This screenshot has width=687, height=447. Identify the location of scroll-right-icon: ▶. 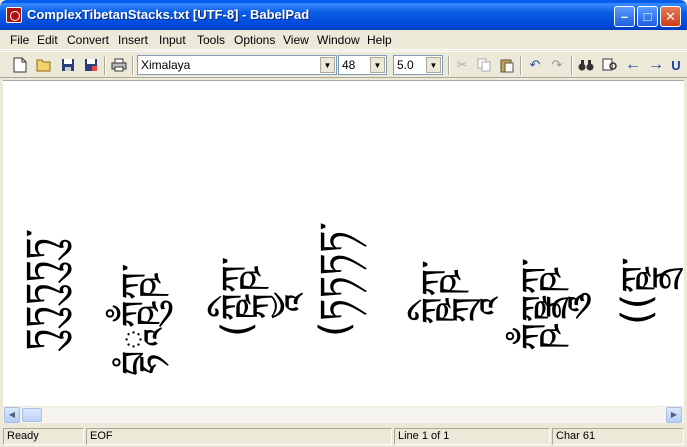
(674, 415).